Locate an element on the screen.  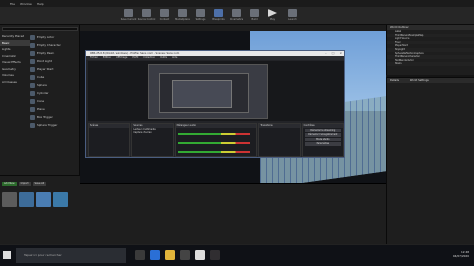
edge-icon is located at coordinates (155, 255).